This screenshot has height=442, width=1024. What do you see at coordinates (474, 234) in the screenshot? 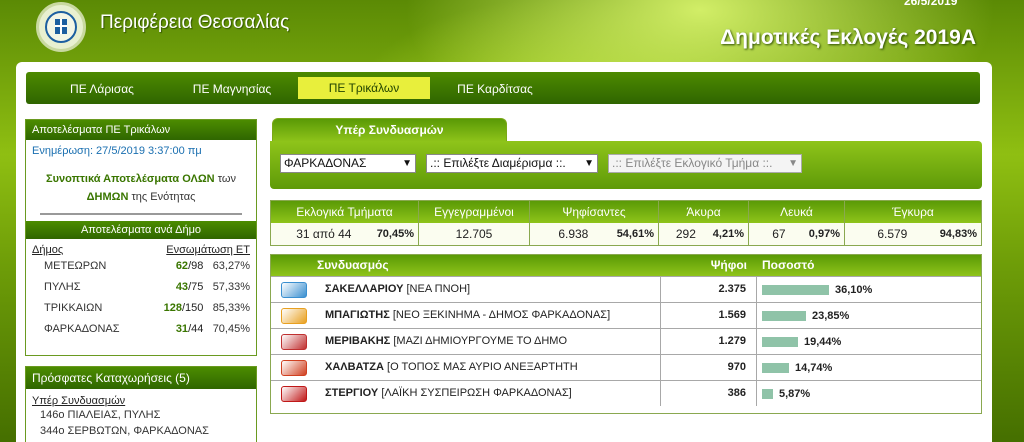
I see `stat-value: 12.705` at bounding box center [474, 234].